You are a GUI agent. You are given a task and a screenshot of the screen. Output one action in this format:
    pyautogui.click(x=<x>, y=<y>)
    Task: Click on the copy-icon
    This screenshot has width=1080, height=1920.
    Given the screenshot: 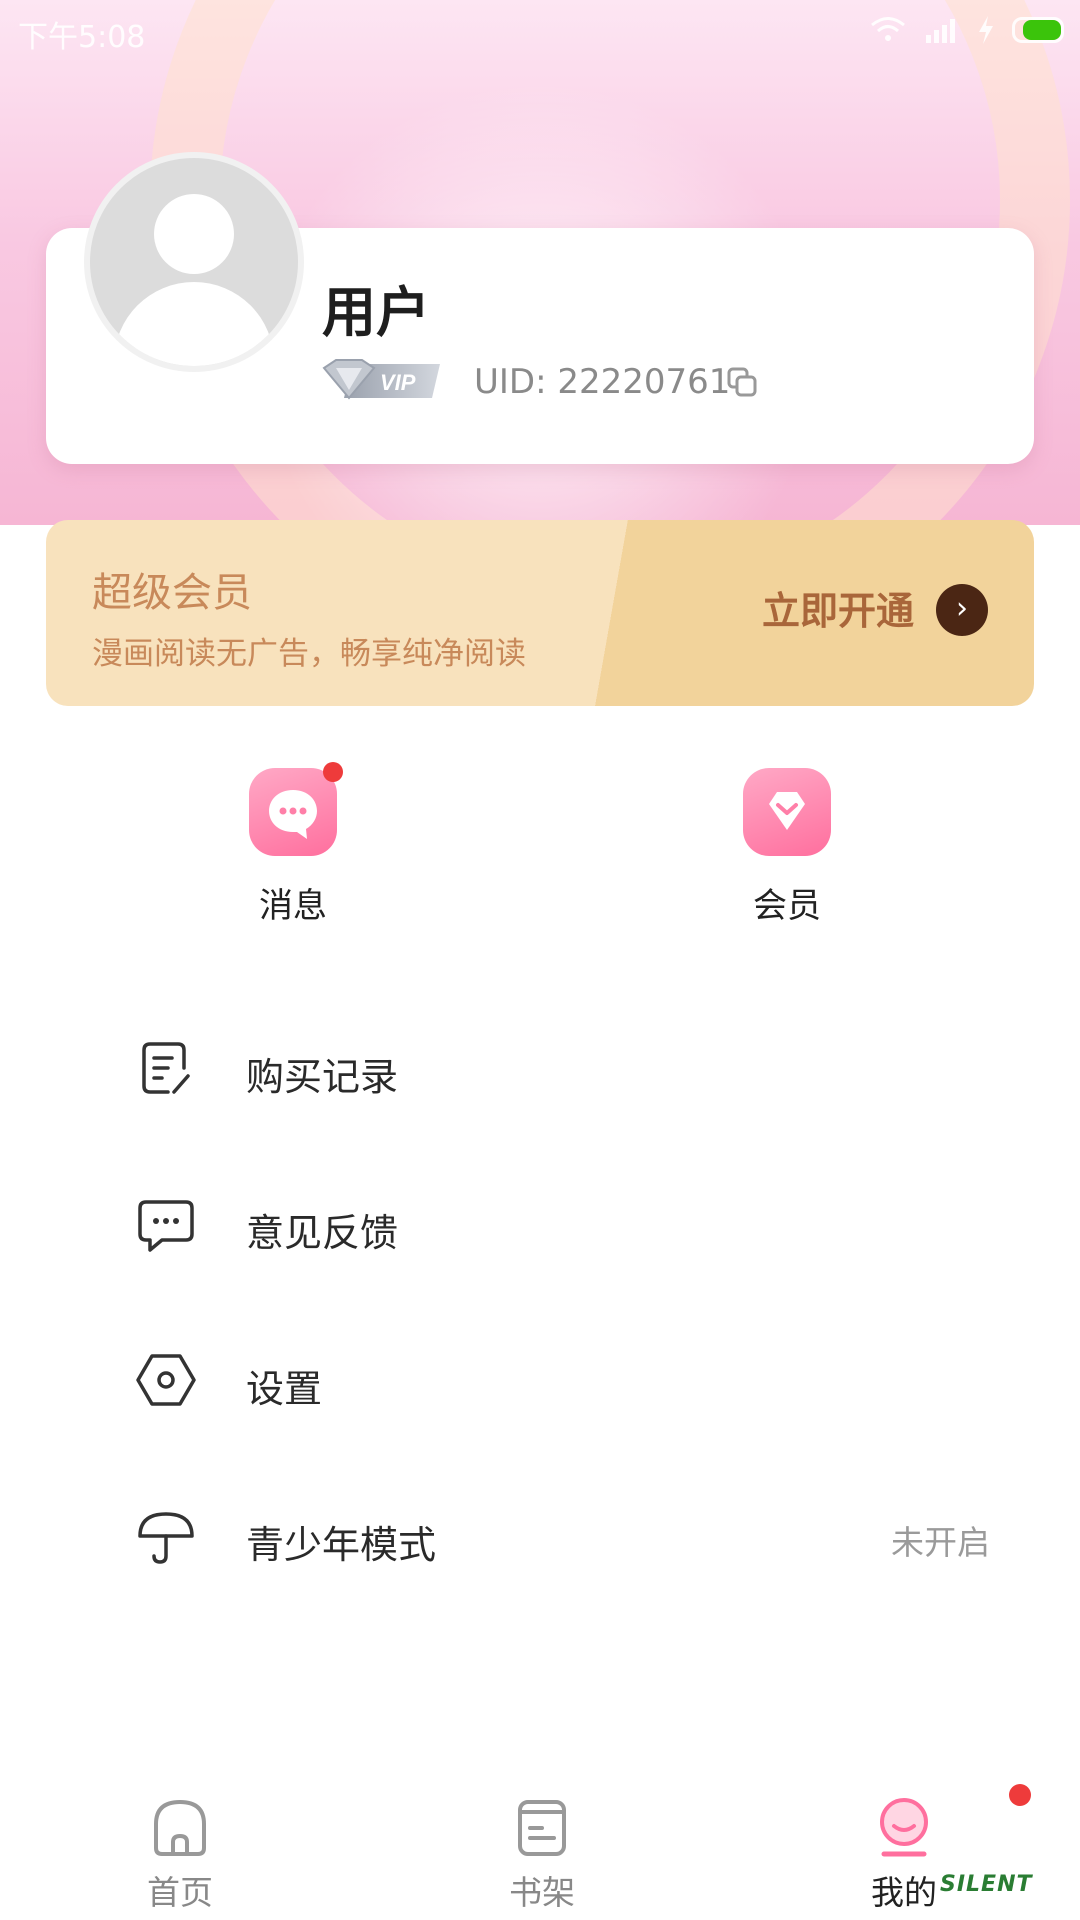 What is the action you would take?
    pyautogui.click(x=742, y=382)
    